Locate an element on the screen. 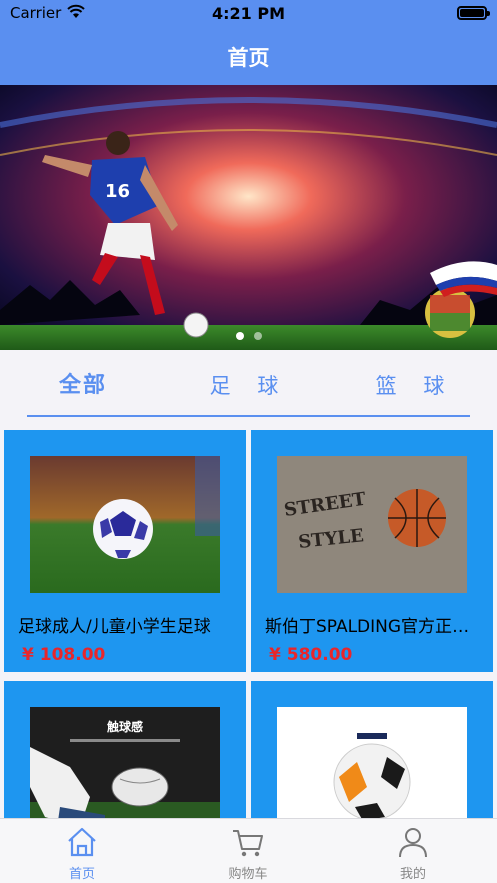 Image resolution: width=497 pixels, height=883 pixels. product-card: 触球感 is located at coordinates (125, 753).